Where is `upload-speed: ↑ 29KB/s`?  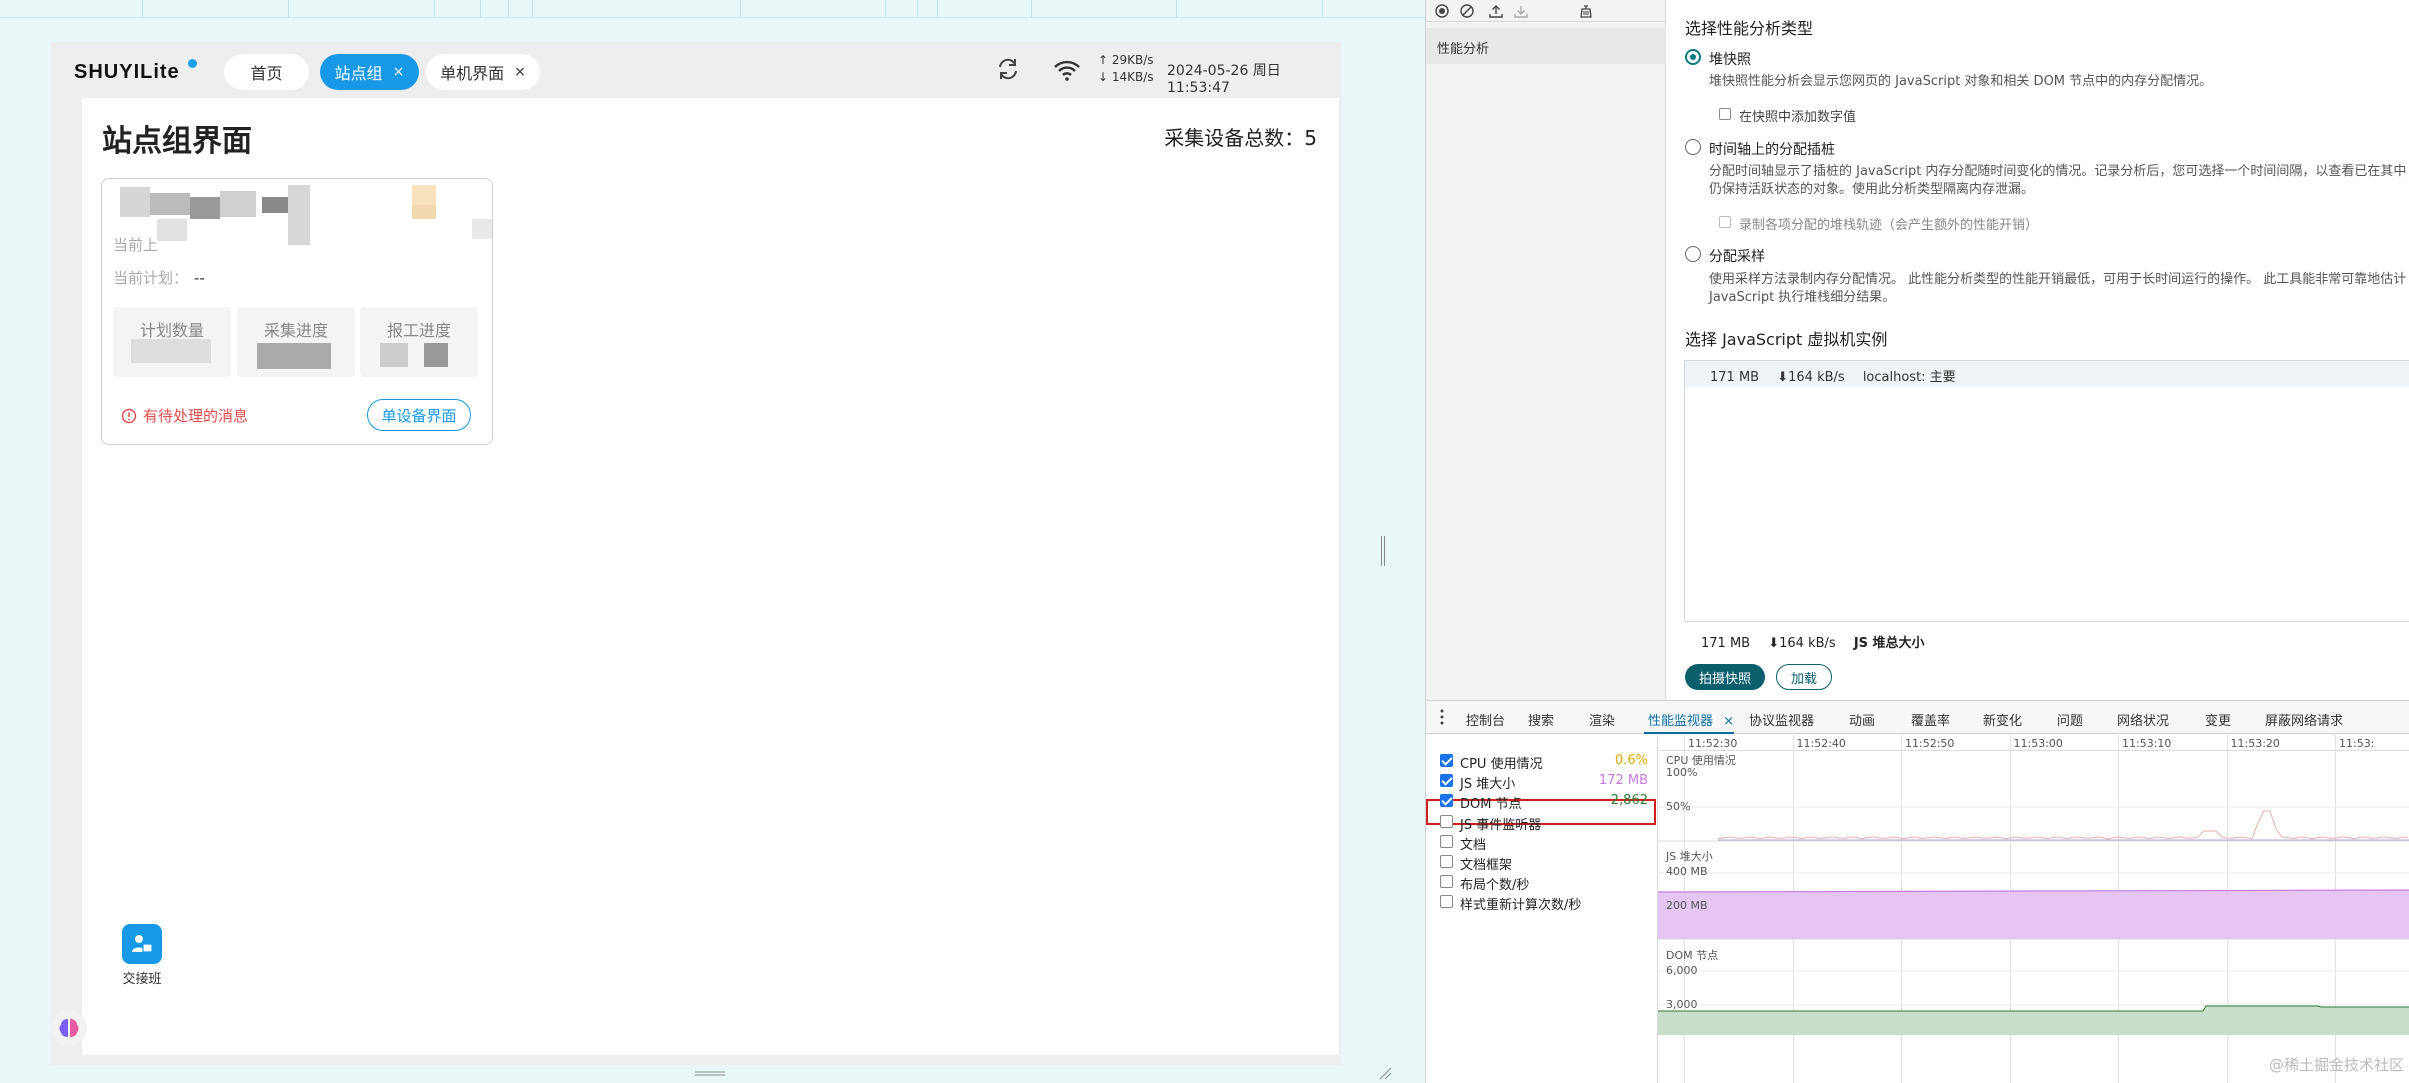
upload-speed: ↑ 29KB/s is located at coordinates (1126, 60).